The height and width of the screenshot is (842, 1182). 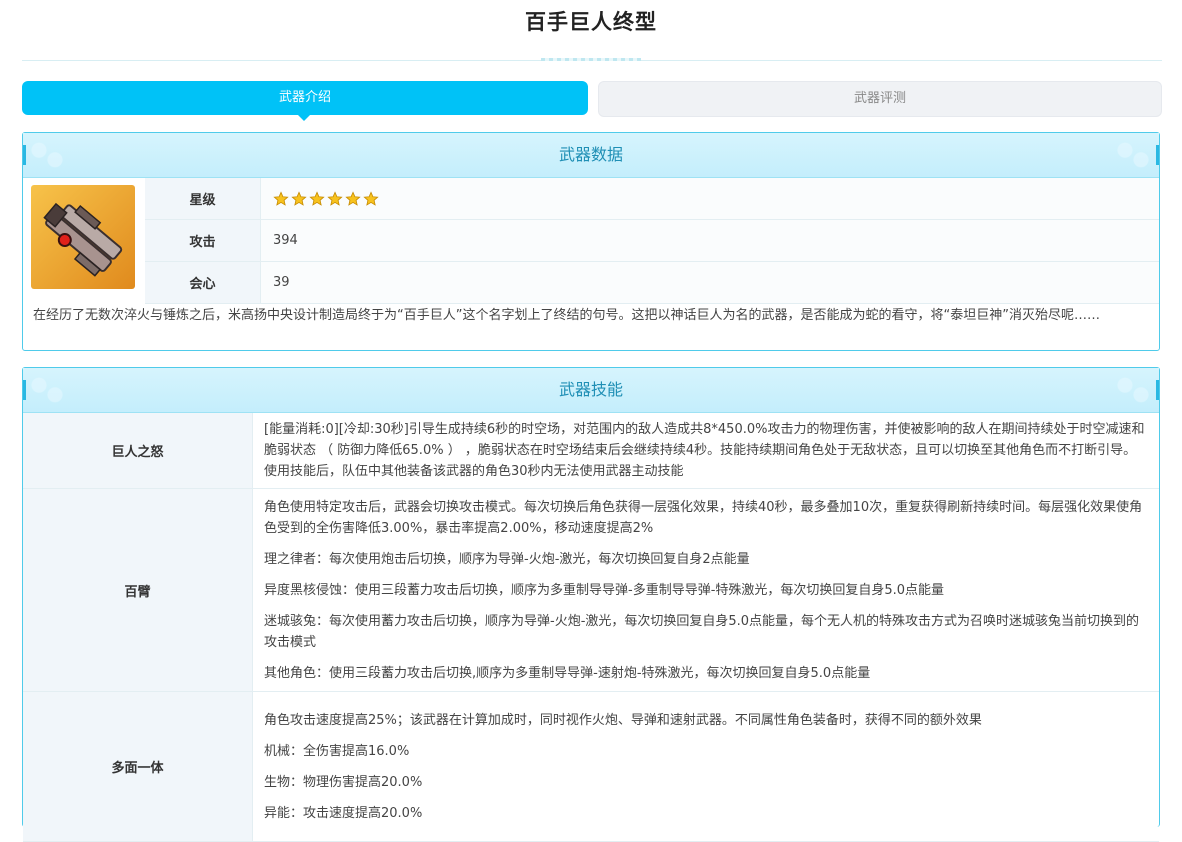 I want to click on skill-paragraph: 异能：攻击速度提高20.0%, so click(x=343, y=813).